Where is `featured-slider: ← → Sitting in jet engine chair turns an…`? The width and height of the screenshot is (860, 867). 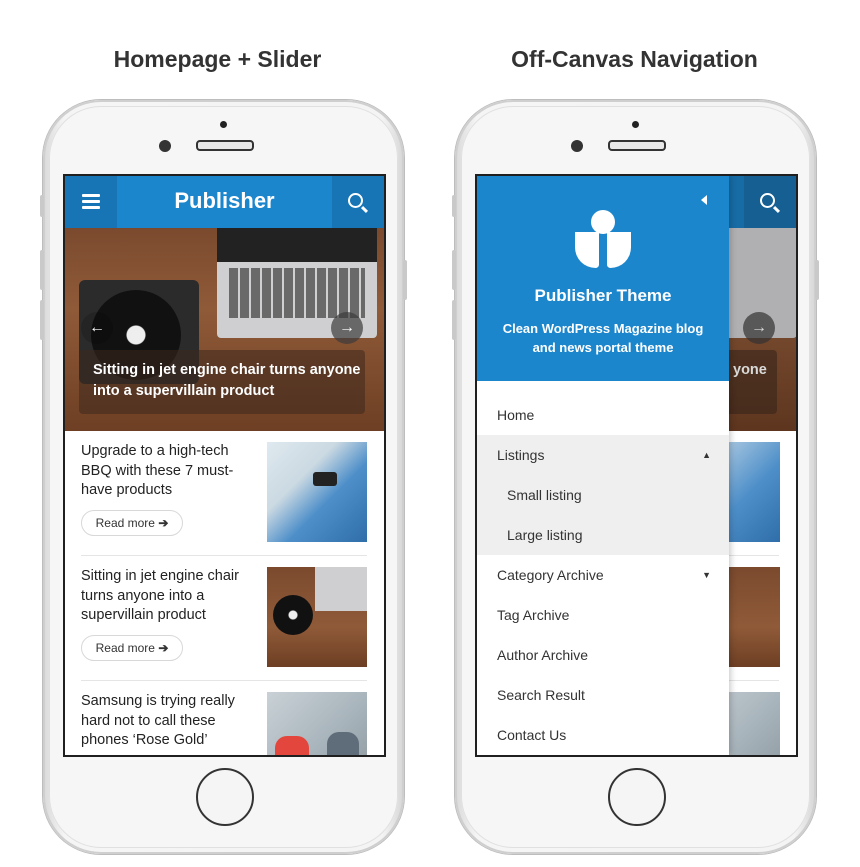
featured-slider: ← → Sitting in jet engine chair turns an… is located at coordinates (224, 329).